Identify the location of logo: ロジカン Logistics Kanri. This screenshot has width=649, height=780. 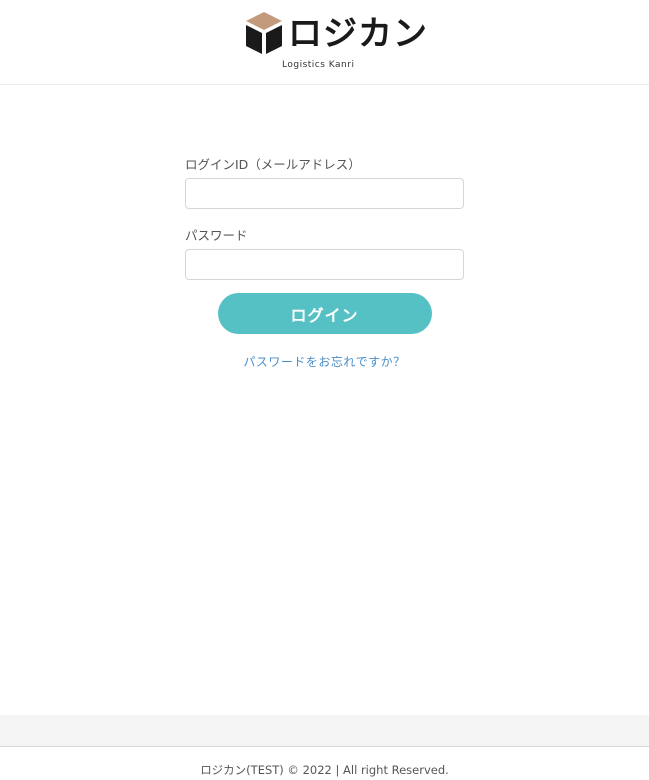
(335, 42).